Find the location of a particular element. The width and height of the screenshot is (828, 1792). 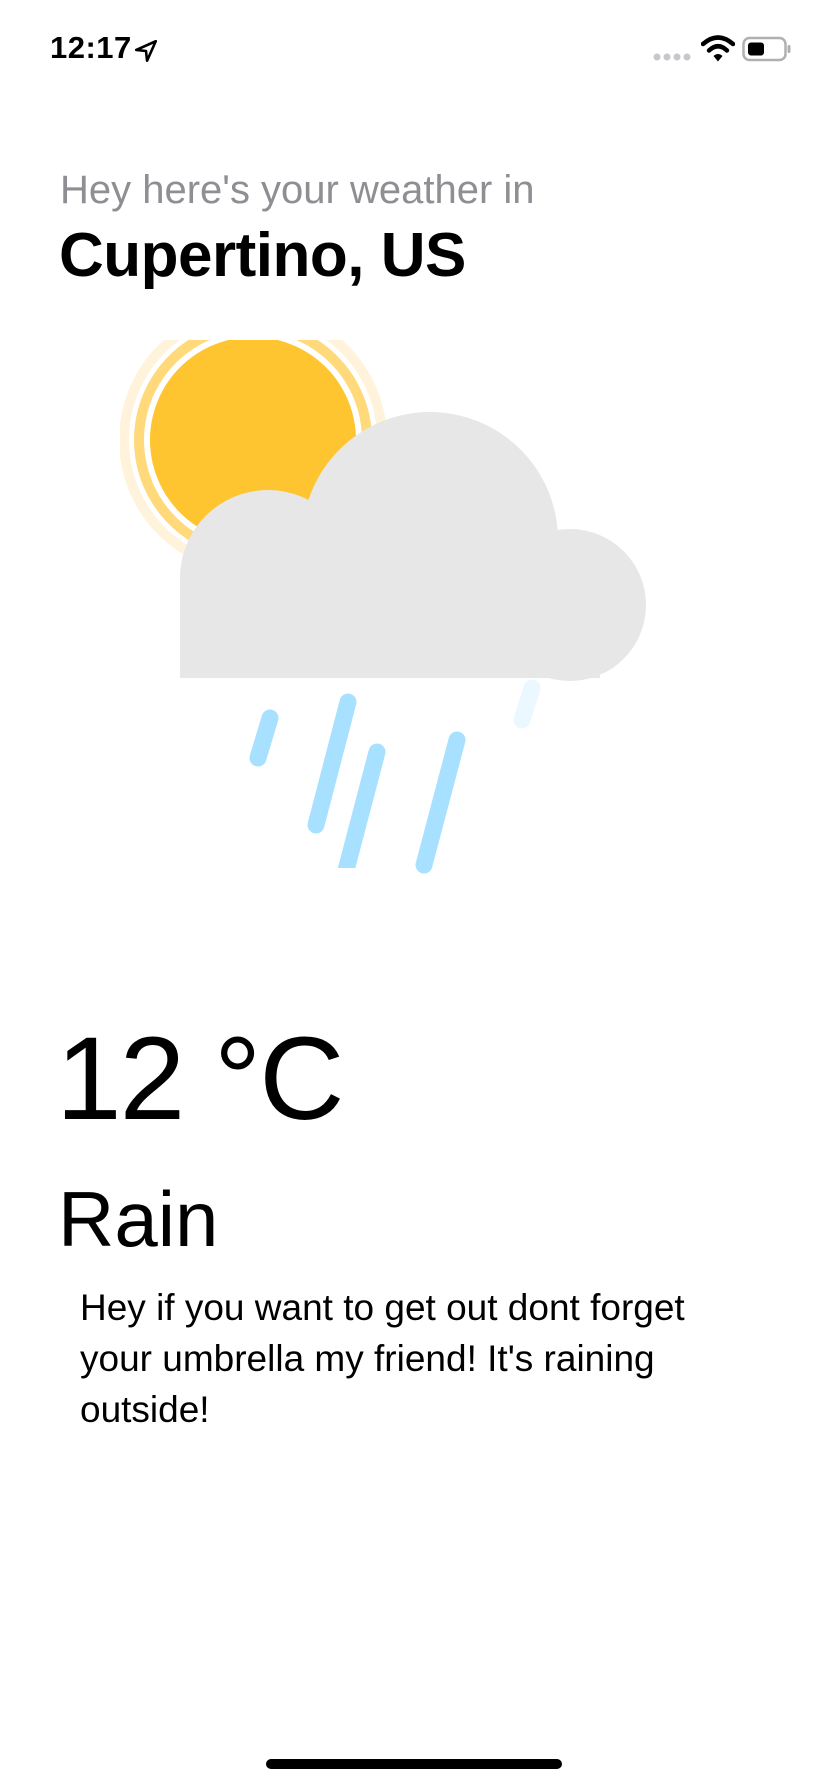

status-bar: 12:17 is located at coordinates (414, 50).